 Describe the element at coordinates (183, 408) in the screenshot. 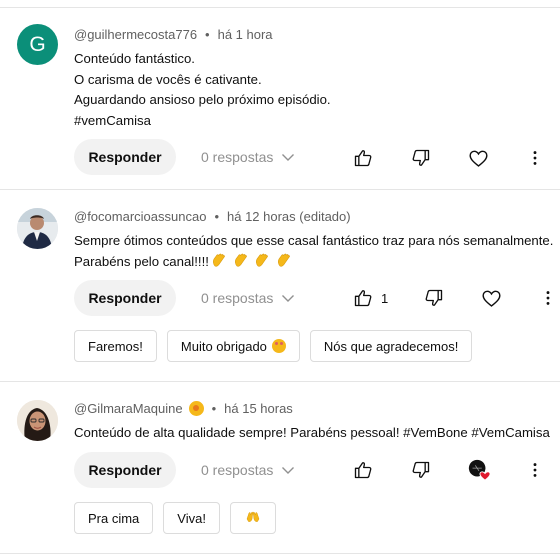

I see `comment-meta: @GilmaraMaquine • há 15 horas` at that location.